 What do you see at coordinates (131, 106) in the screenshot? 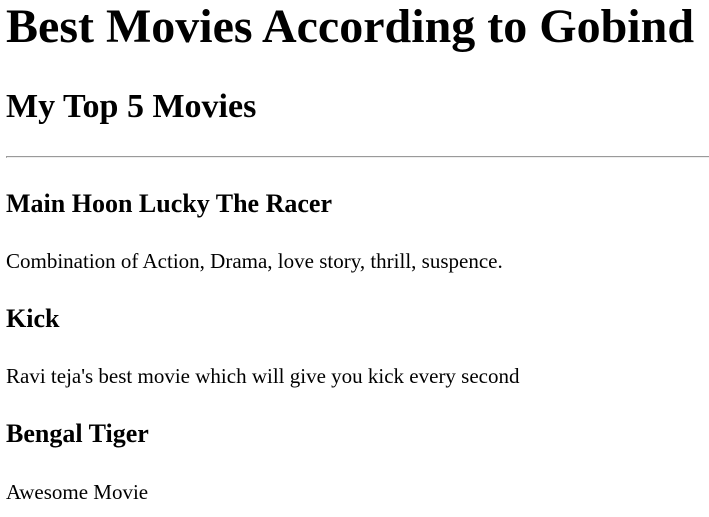
I see `page-subtitle: My Top 5 Movies` at bounding box center [131, 106].